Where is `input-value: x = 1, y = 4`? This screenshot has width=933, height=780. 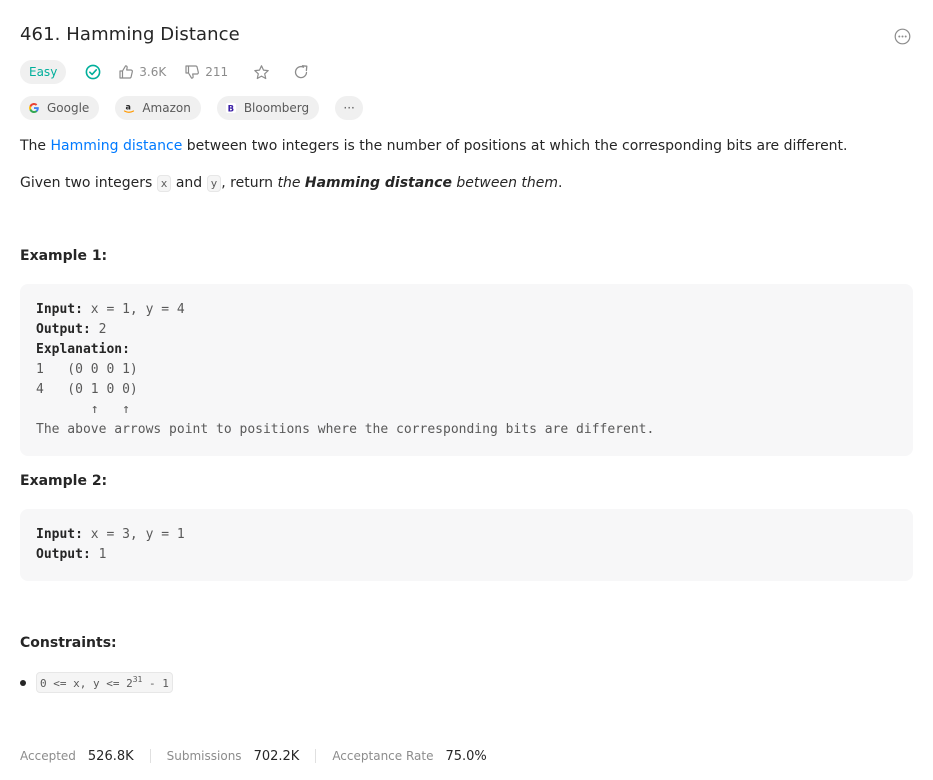
input-value: x = 1, y = 4 is located at coordinates (133, 309).